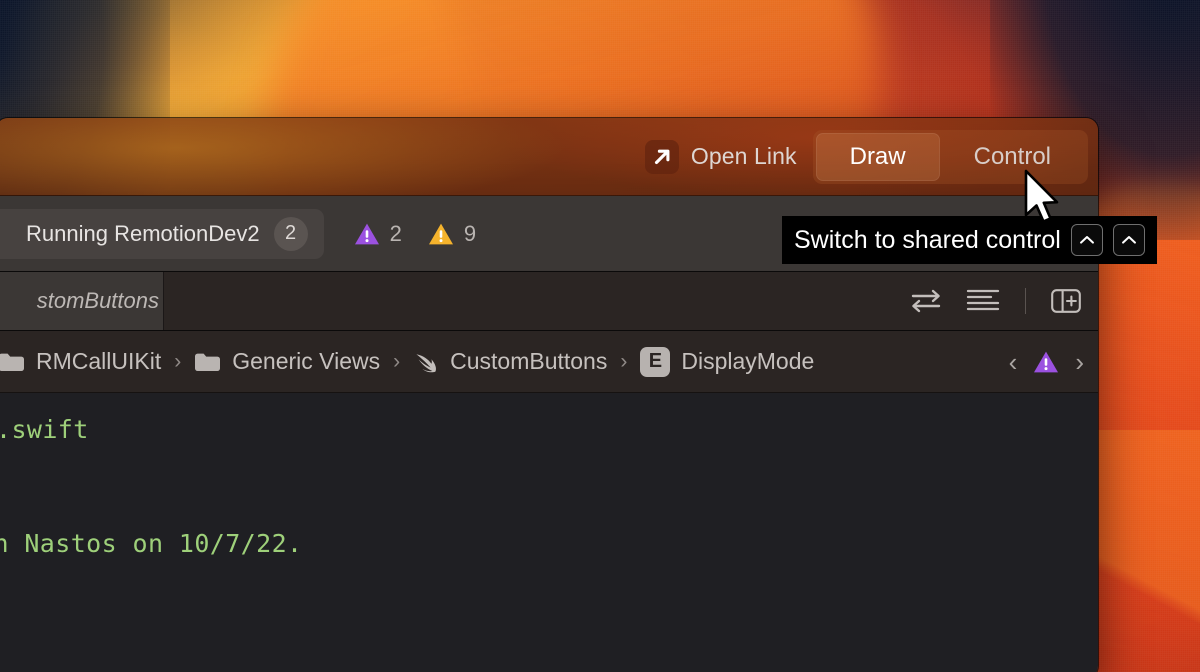 This screenshot has height=672, width=1200. I want to click on breadcrumb-item-displaymode: E DisplayMode, so click(727, 361).